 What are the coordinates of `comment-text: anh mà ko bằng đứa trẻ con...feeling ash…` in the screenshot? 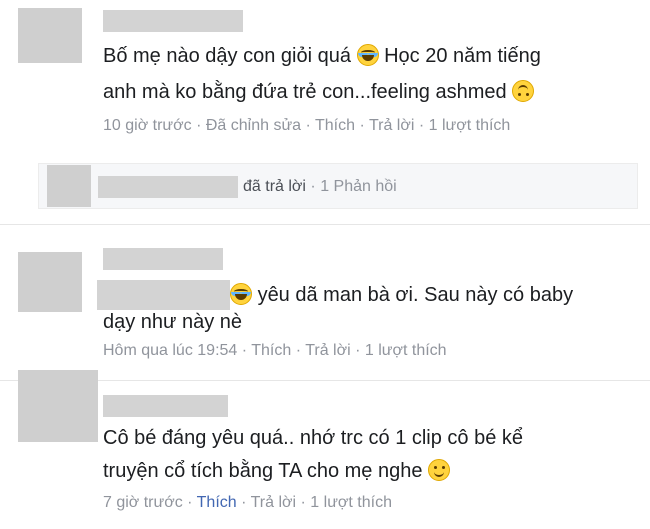 It's located at (305, 92).